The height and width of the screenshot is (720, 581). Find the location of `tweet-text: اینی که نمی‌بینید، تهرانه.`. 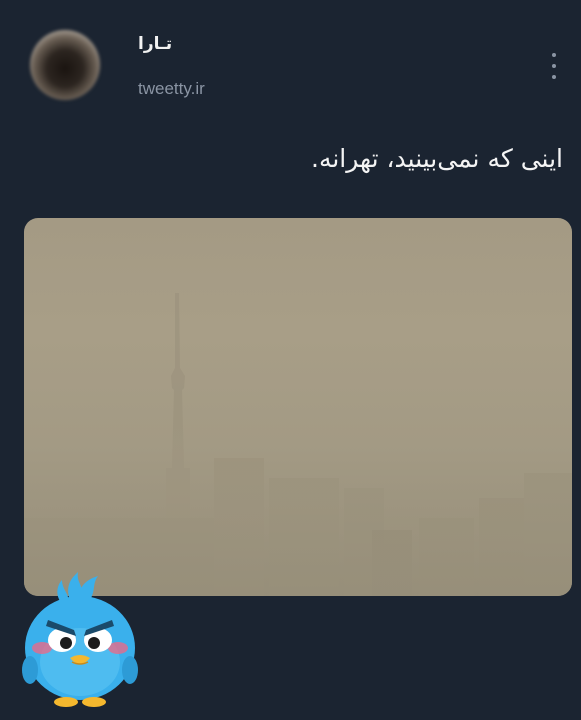

tweet-text: اینی که نمی‌بینید، تهرانه. is located at coordinates (437, 158).